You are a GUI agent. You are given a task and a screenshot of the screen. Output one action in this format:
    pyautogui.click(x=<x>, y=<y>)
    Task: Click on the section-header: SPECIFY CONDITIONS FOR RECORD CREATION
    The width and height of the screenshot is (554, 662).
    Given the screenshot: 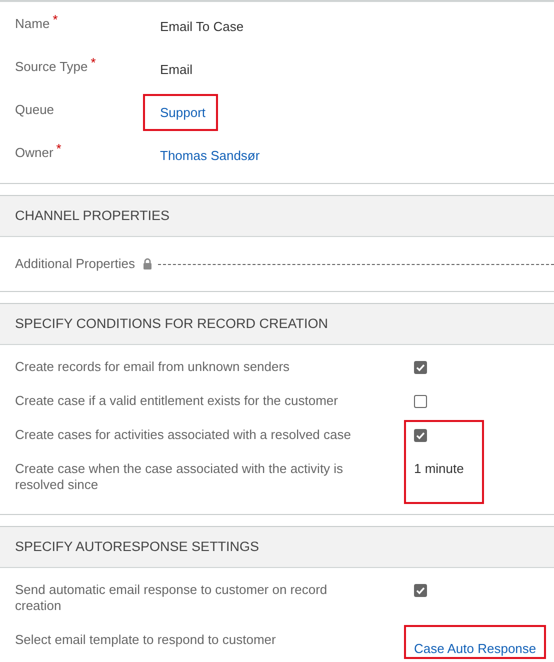 What is the action you would take?
    pyautogui.click(x=277, y=324)
    